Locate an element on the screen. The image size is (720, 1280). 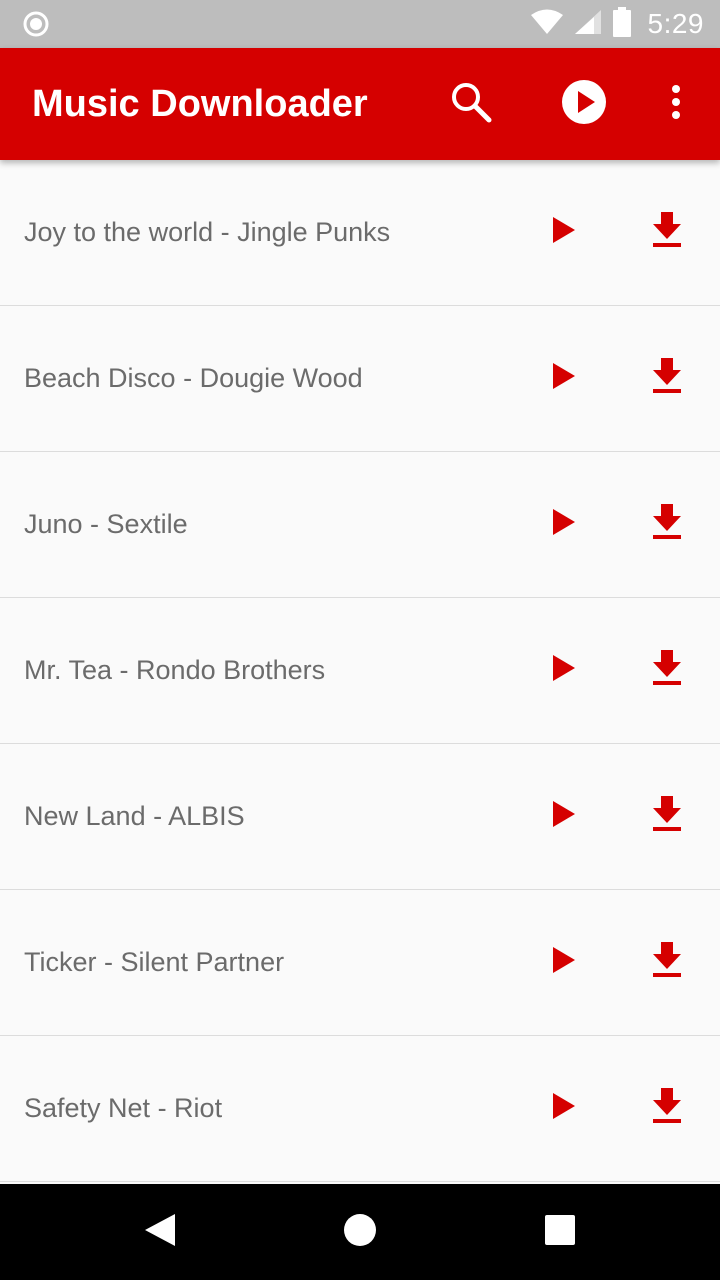
song-row: Beach Disco - Dougie Wood is located at coordinates (360, 379).